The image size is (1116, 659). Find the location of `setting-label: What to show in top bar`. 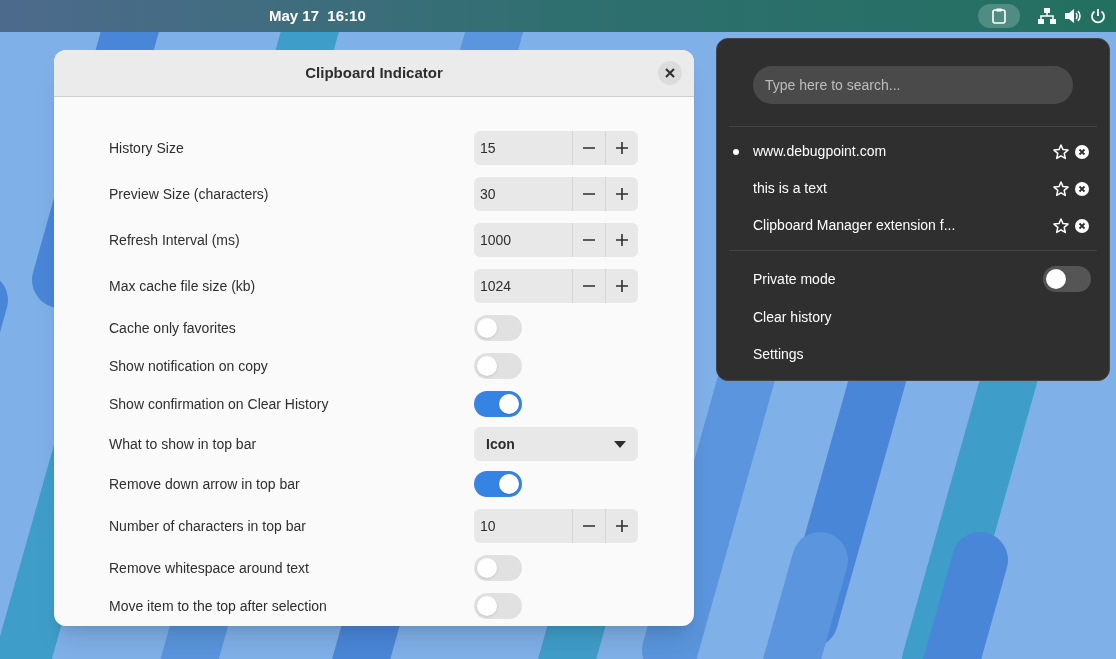

setting-label: What to show in top bar is located at coordinates (183, 444).